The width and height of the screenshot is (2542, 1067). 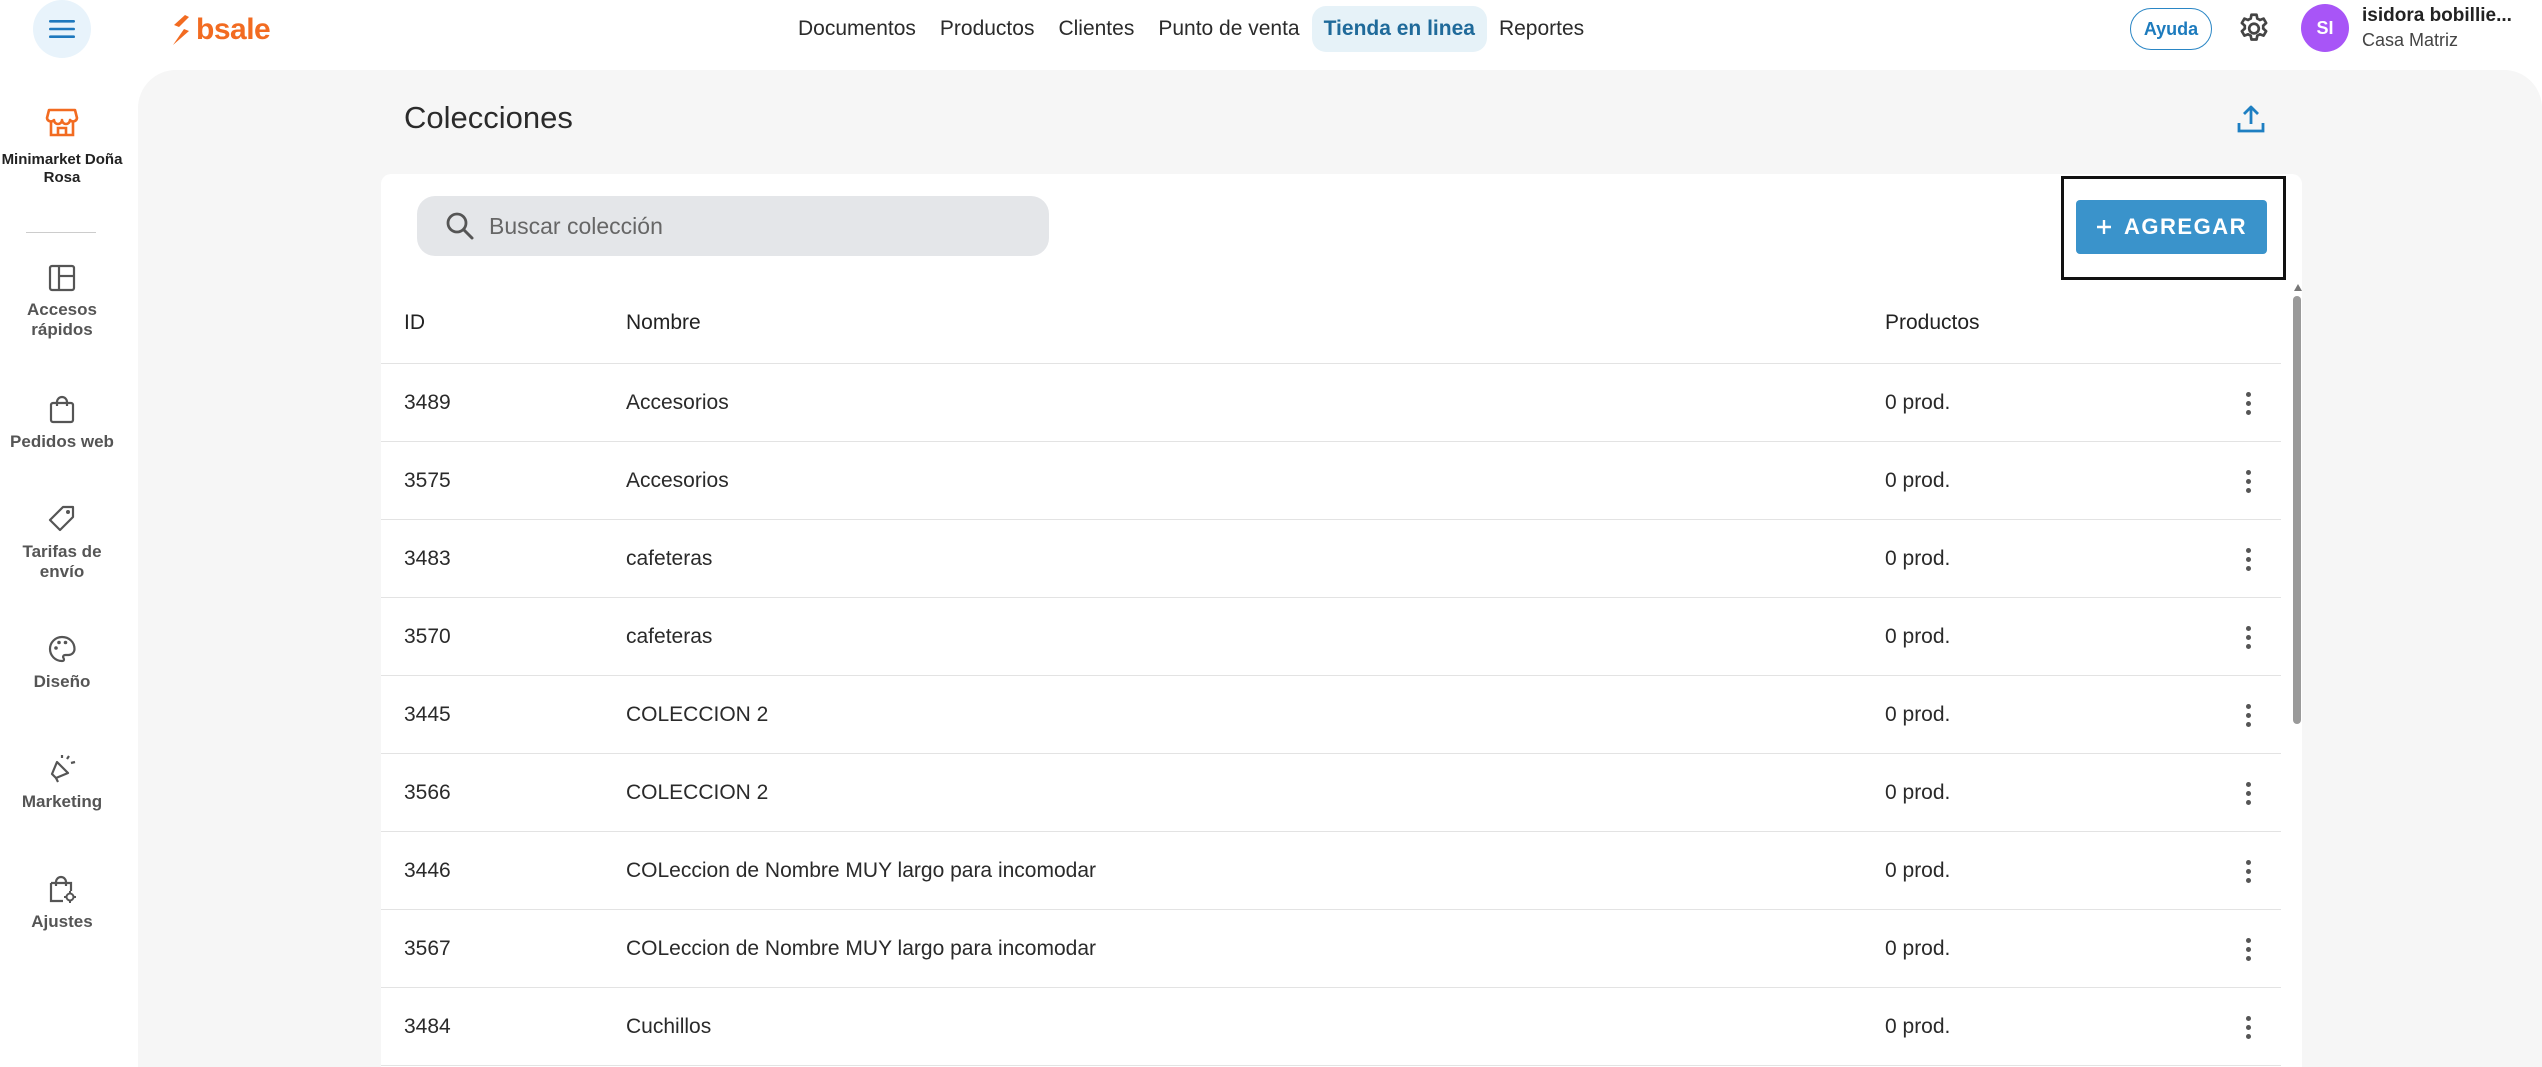 What do you see at coordinates (2410, 40) in the screenshot?
I see `user-branch: Casa Matriz` at bounding box center [2410, 40].